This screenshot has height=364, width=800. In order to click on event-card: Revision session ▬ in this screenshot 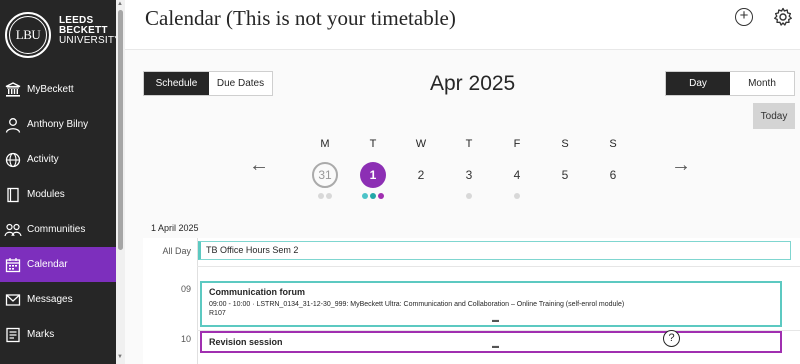, I will do `click(491, 342)`.